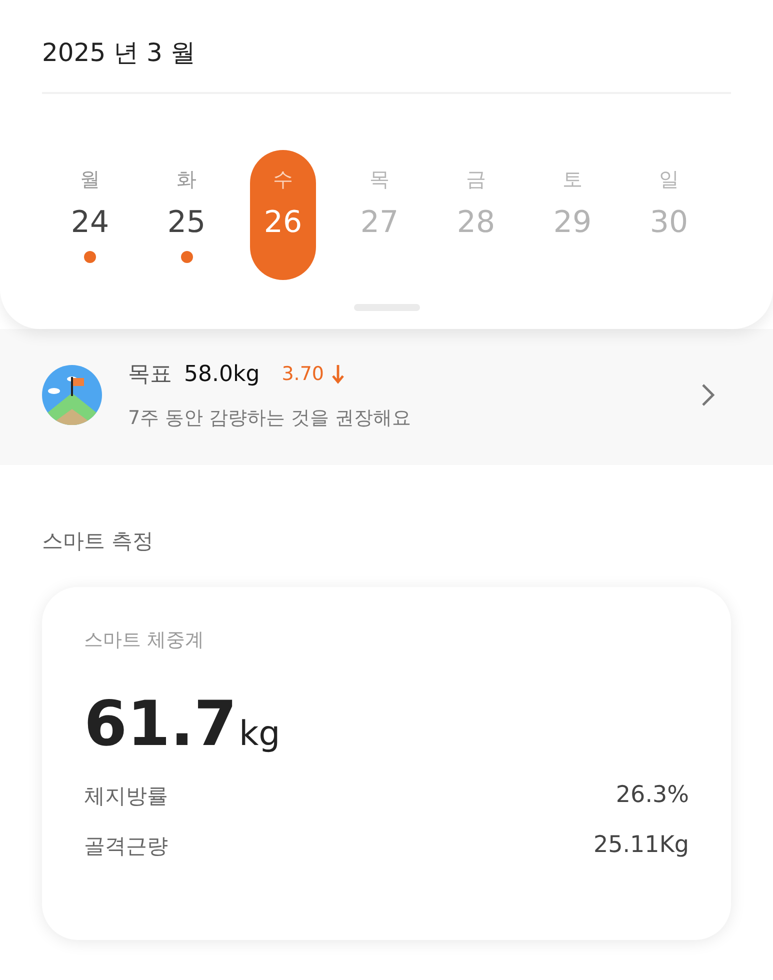 Image resolution: width=773 pixels, height=980 pixels. What do you see at coordinates (283, 179) in the screenshot?
I see `weekday-label: 수` at bounding box center [283, 179].